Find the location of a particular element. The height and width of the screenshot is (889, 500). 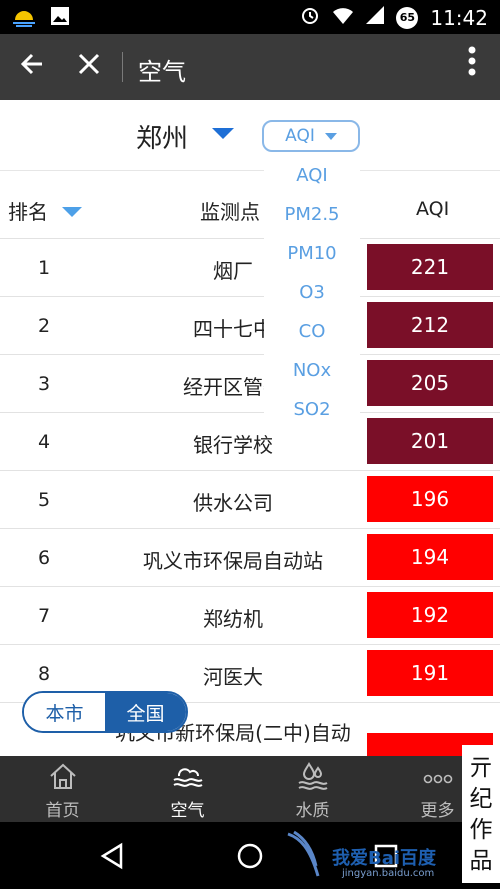

rank-header: 排名 is located at coordinates (28, 210).